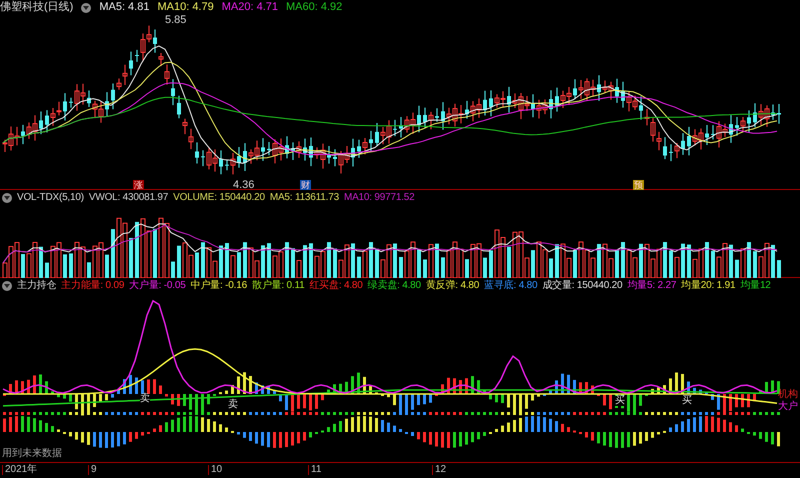 This screenshot has width=800, height=478. I want to click on moving-average-value: MA60: 4.92, so click(314, 7).